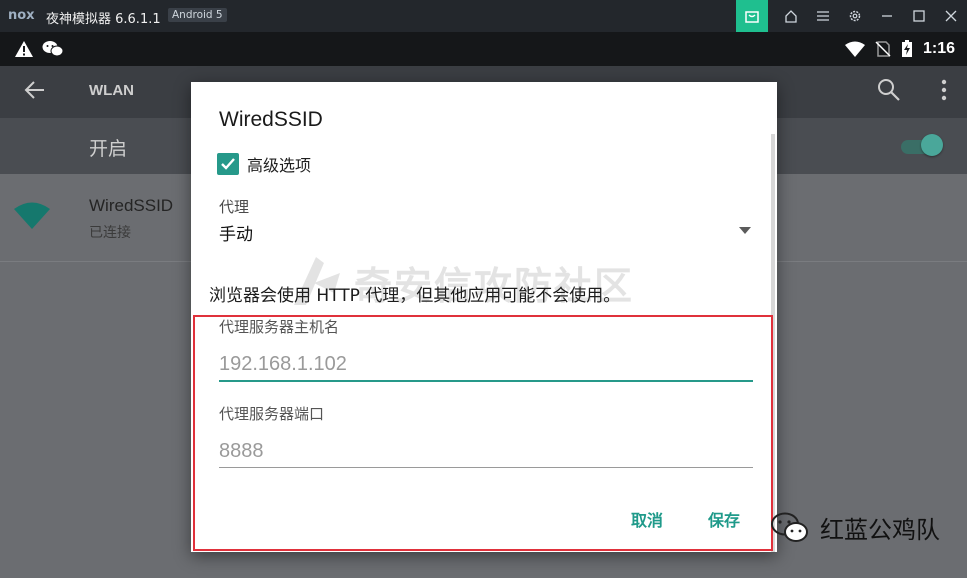 Image resolution: width=967 pixels, height=578 pixels. I want to click on home-button, so click(791, 16).